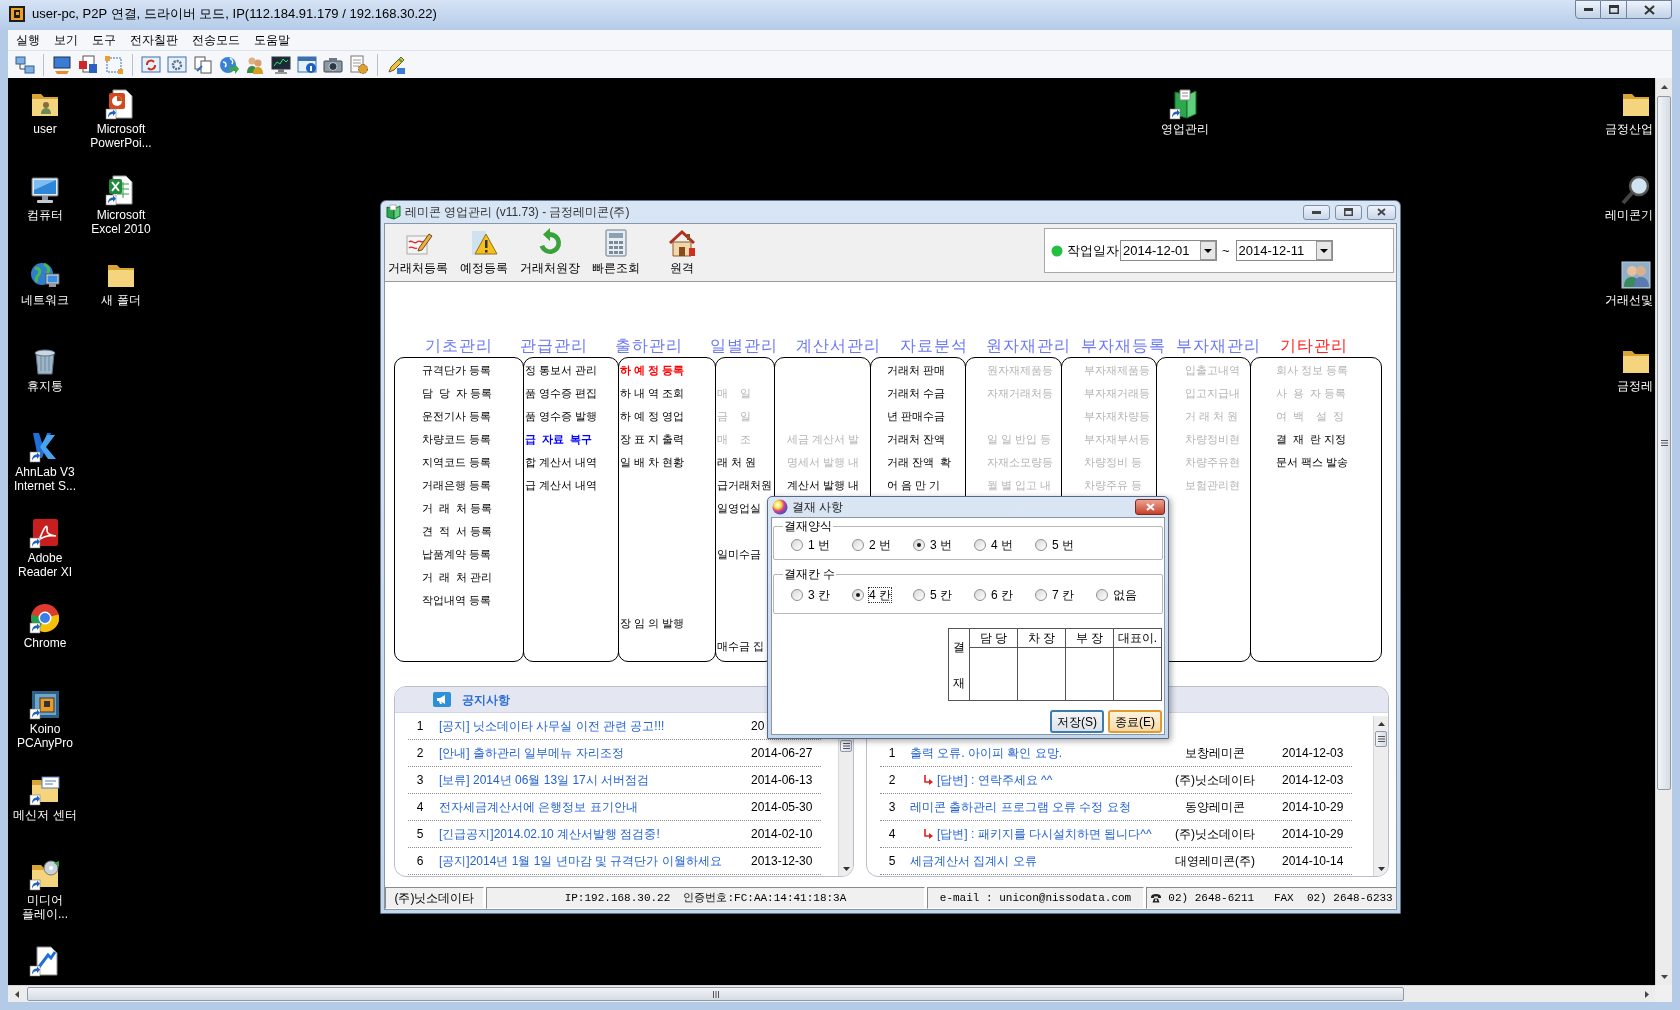 The image size is (1680, 1010). Describe the element at coordinates (1348, 212) in the screenshot. I see `maximize-icon` at that location.